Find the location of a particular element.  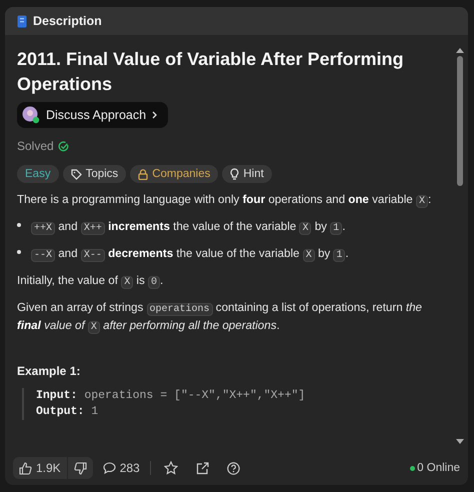

example-line: Output: 1 is located at coordinates (68, 412).